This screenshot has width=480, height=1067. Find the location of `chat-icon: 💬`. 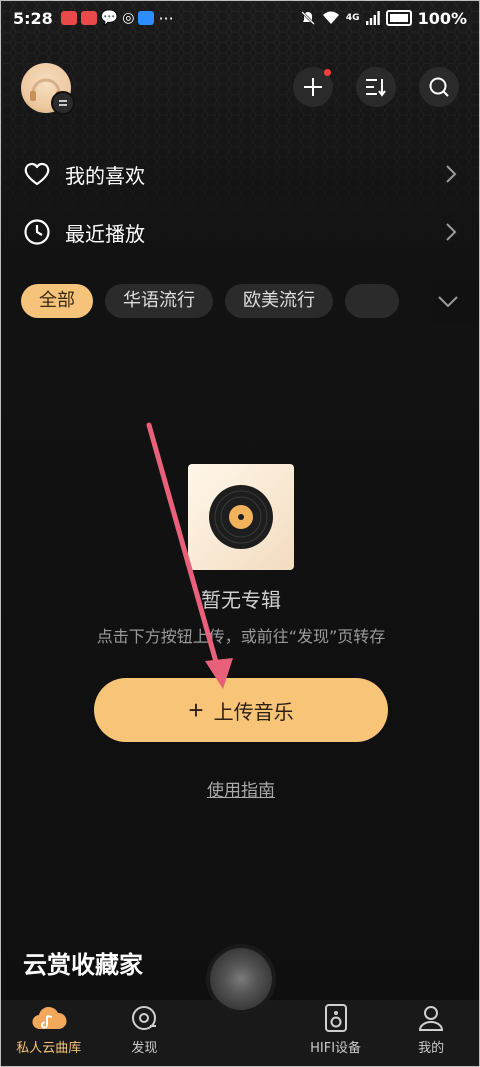

chat-icon: 💬 is located at coordinates (109, 18).